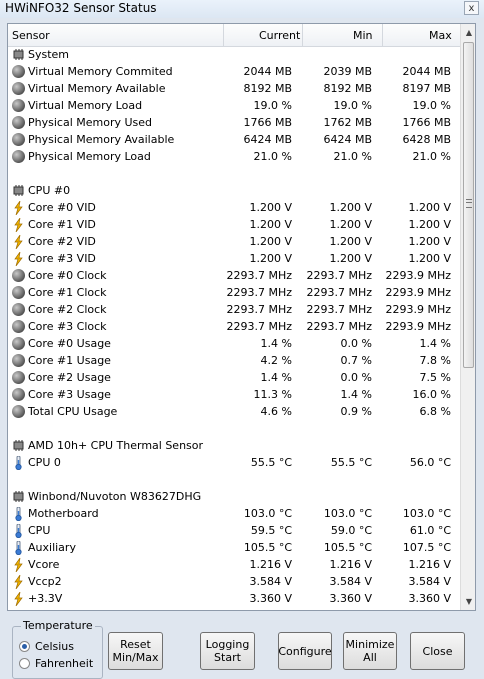 Image resolution: width=484 pixels, height=679 pixels. I want to click on sensor-name: Core #0 VID, so click(62, 207).